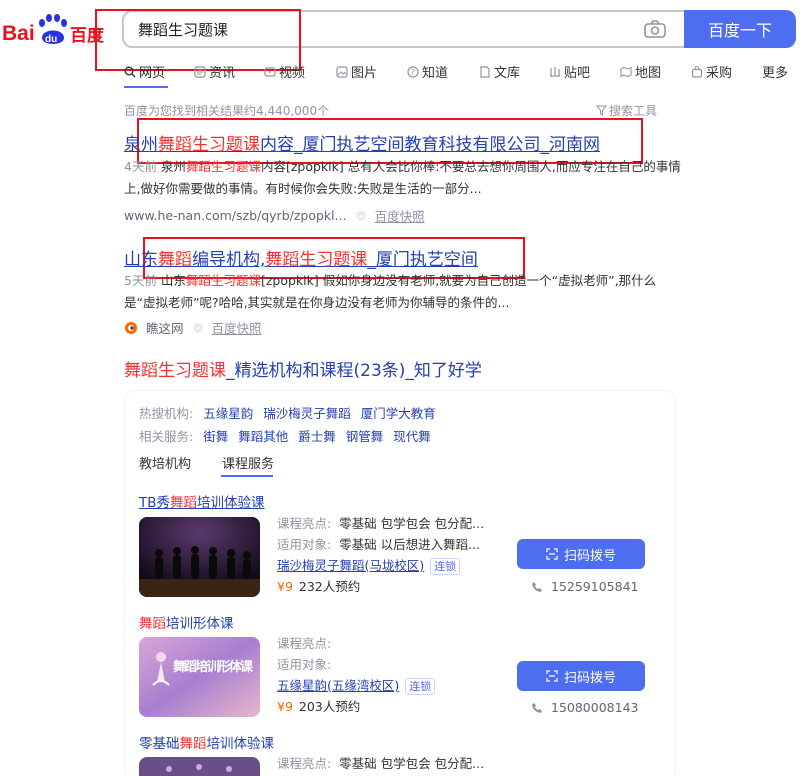 The height and width of the screenshot is (776, 811). What do you see at coordinates (166, 436) in the screenshot?
I see `row-label: 相关服务:` at bounding box center [166, 436].